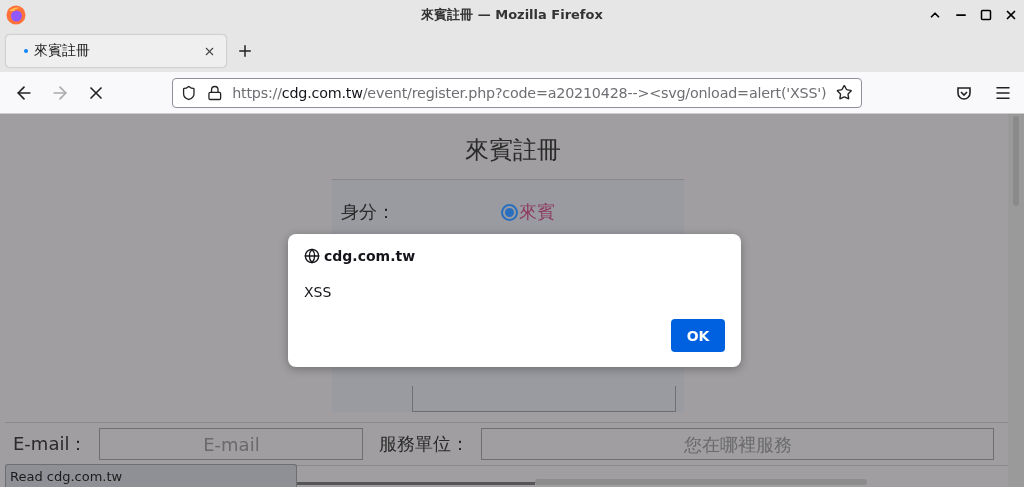 Image resolution: width=1024 pixels, height=487 pixels. Describe the element at coordinates (698, 335) in the screenshot. I see `ok-button: OK` at that location.